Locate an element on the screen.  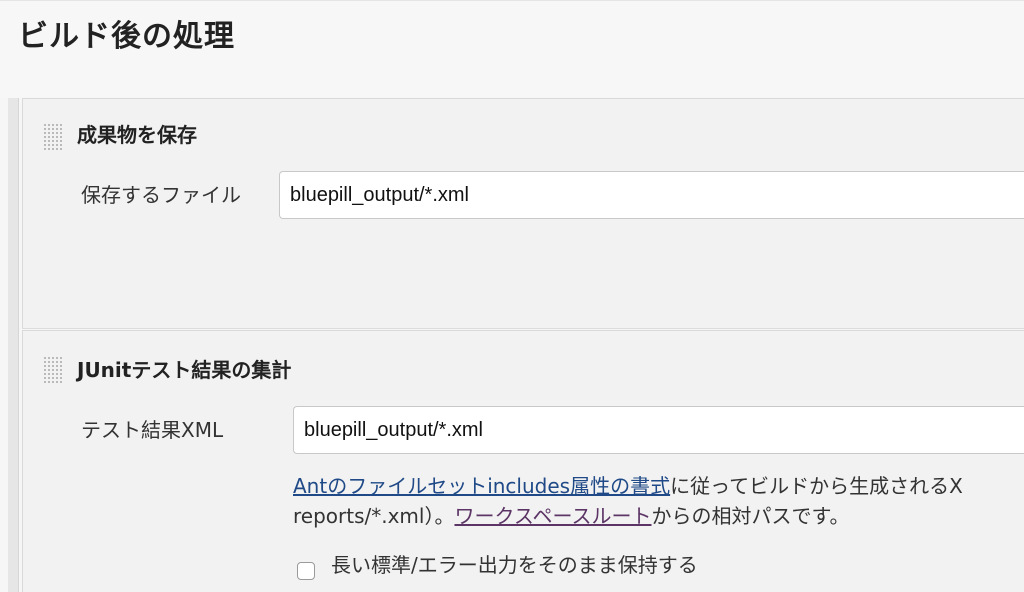
files-to-archive-input is located at coordinates (651, 195).